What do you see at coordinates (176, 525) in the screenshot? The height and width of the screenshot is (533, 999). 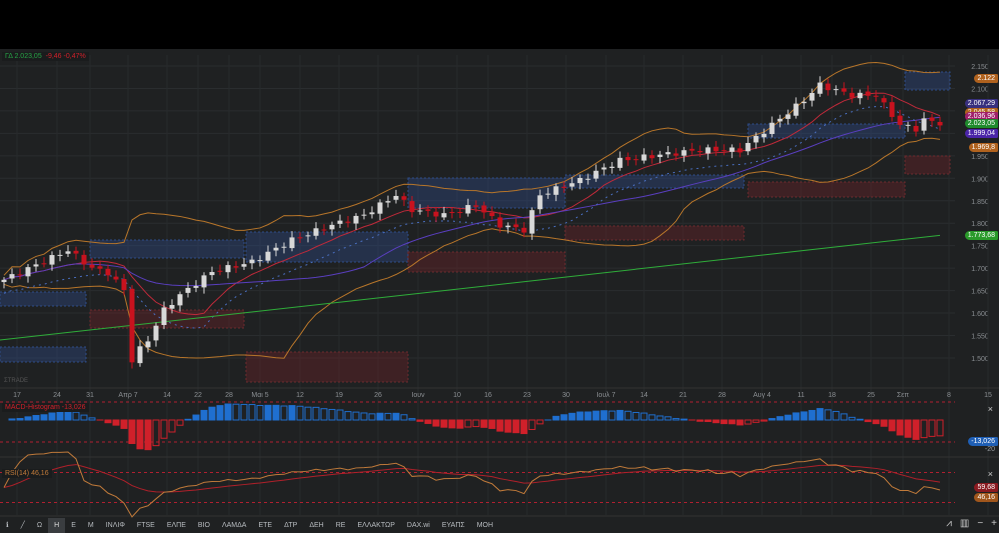 I see `toolbar-symbol-6: ΕΛΠΕ` at bounding box center [176, 525].